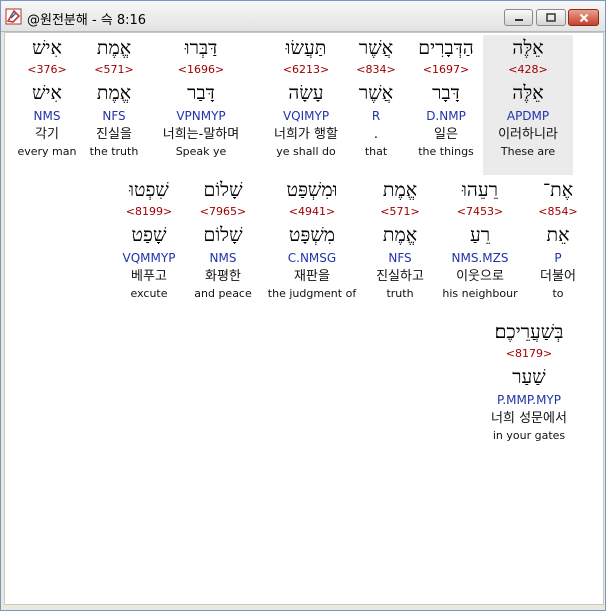 Image resolution: width=606 pixels, height=611 pixels. Describe the element at coordinates (306, 116) in the screenshot. I see `morphology-code: VQIMYP` at that location.